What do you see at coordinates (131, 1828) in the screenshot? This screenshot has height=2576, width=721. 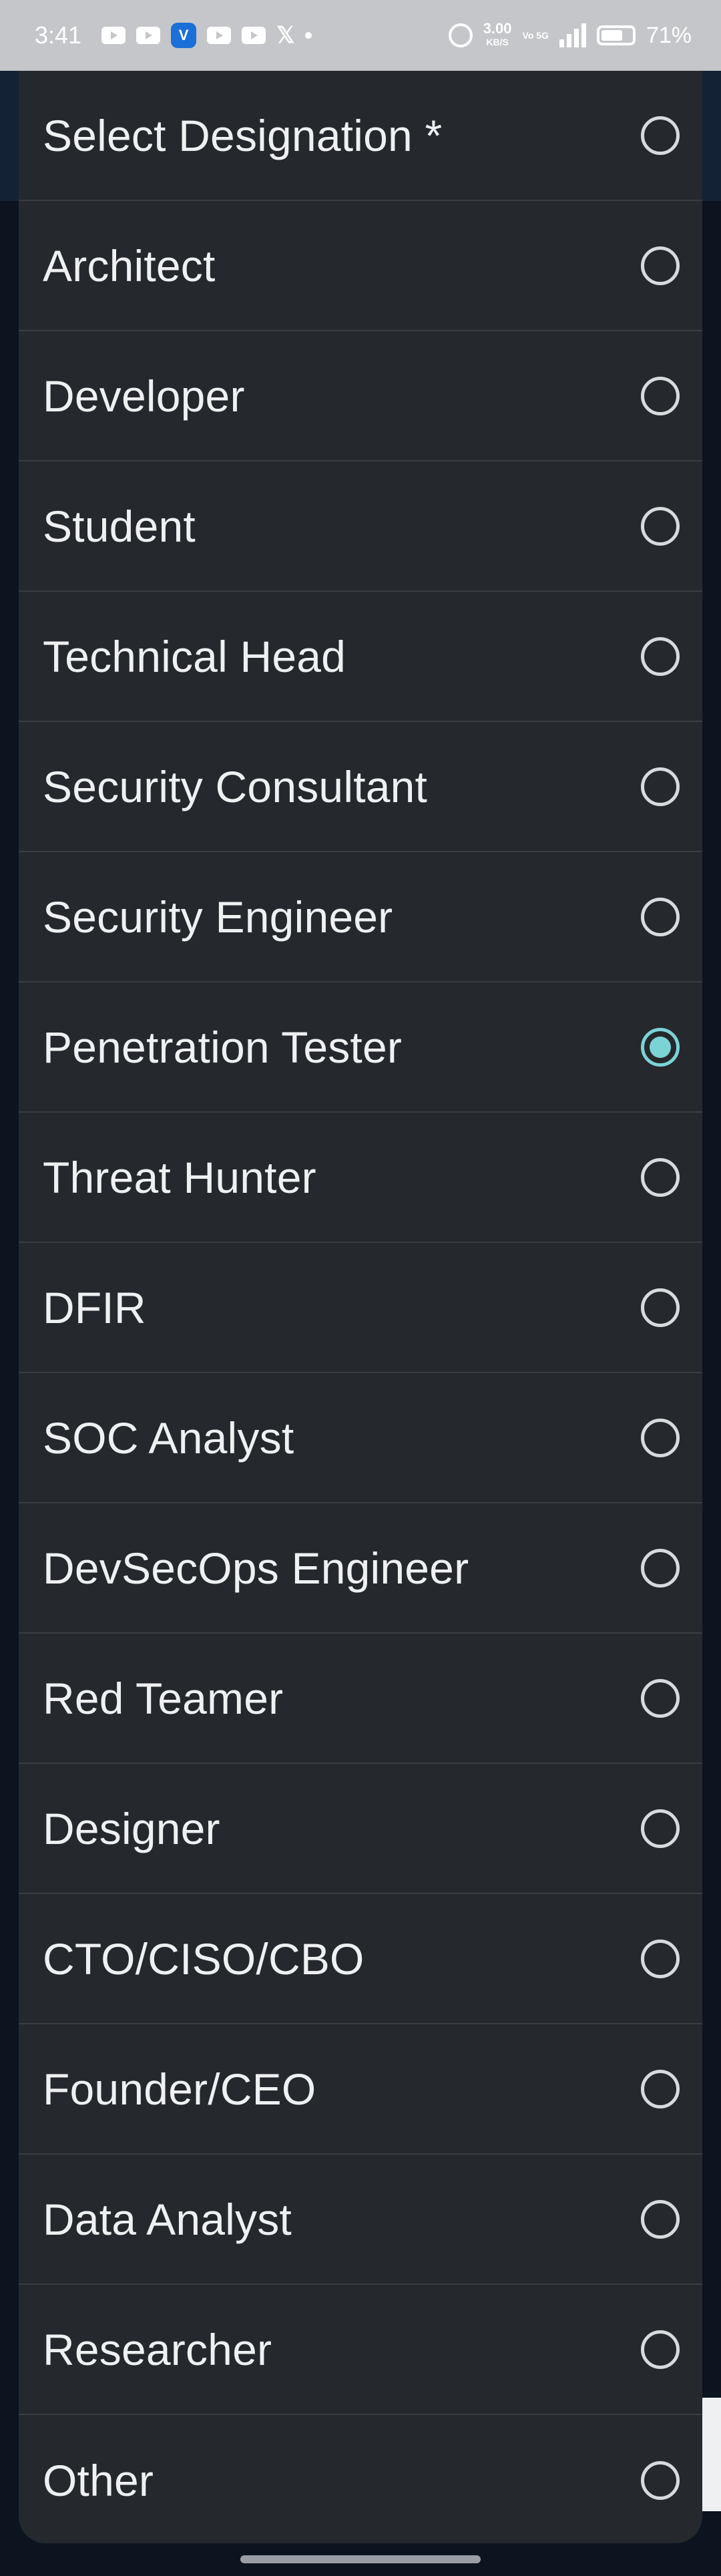 I see `option-label: Designer` at bounding box center [131, 1828].